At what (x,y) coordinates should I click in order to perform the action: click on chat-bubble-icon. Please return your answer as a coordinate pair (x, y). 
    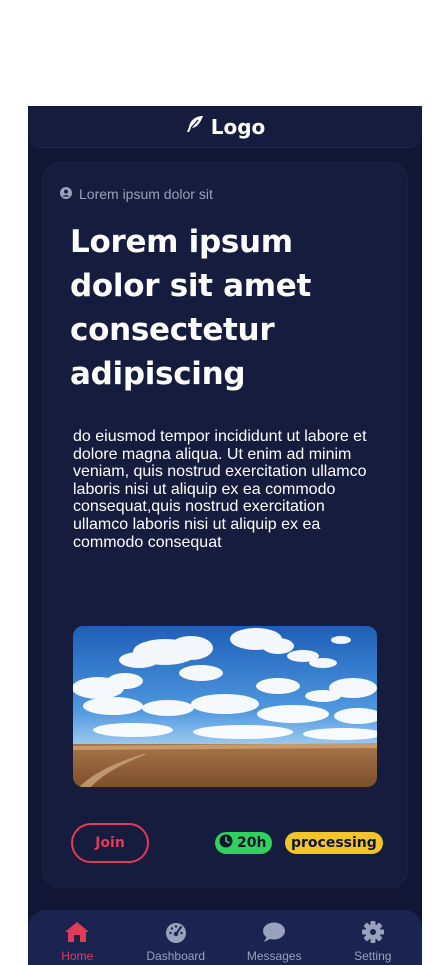
    Looking at the image, I should click on (274, 934).